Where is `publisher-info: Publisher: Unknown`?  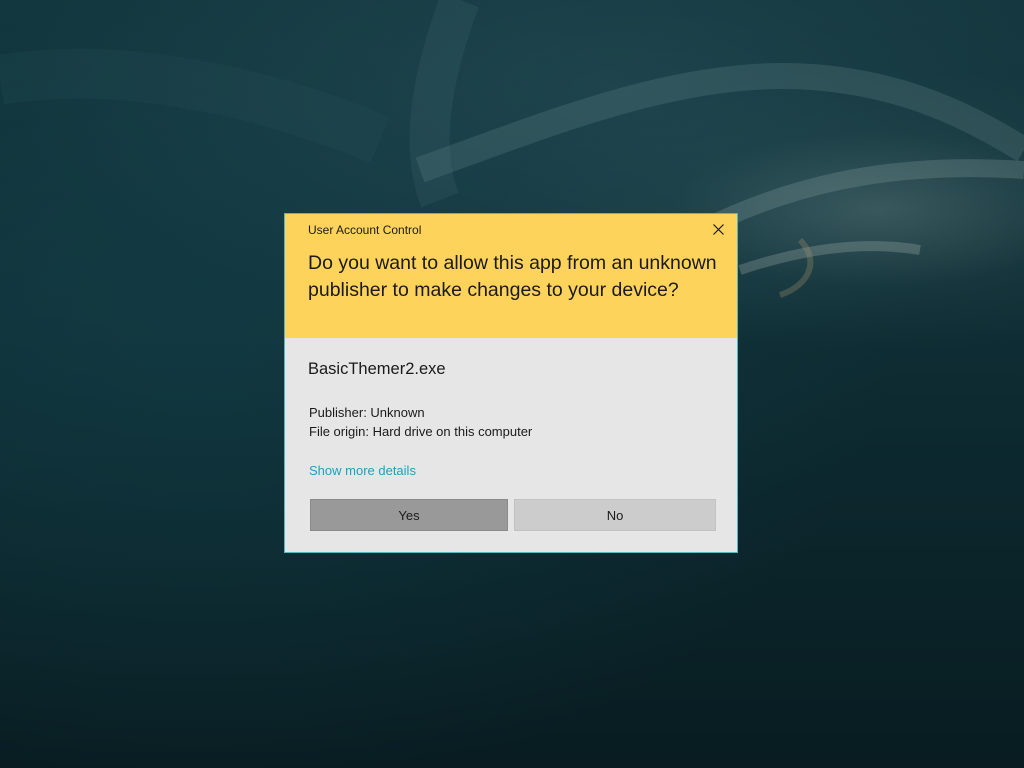 publisher-info: Publisher: Unknown is located at coordinates (367, 412).